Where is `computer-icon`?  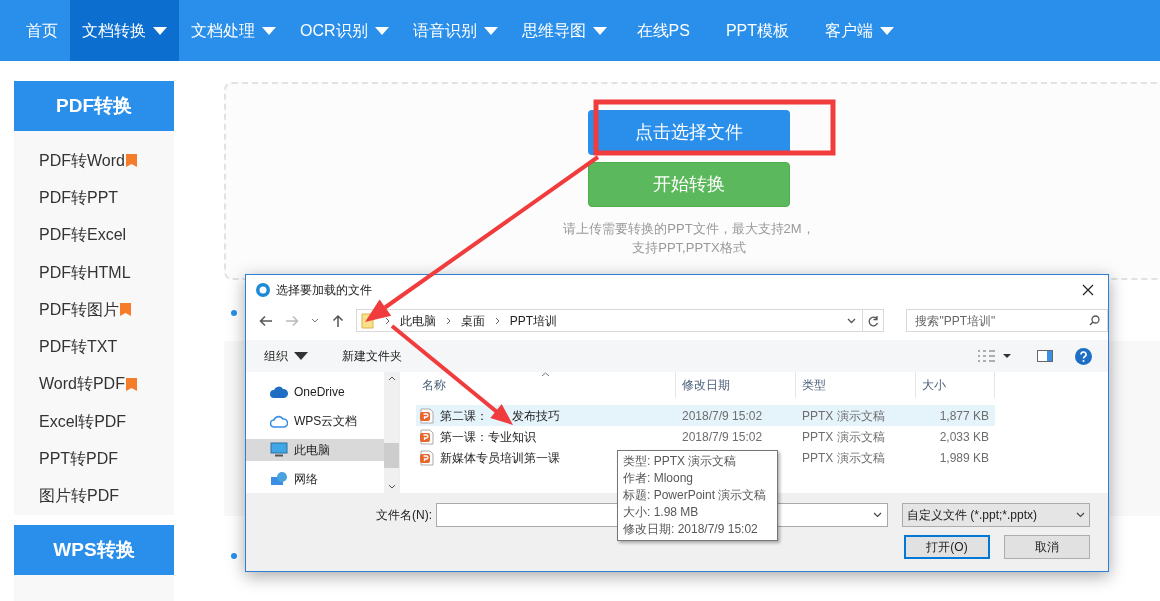 computer-icon is located at coordinates (279, 450).